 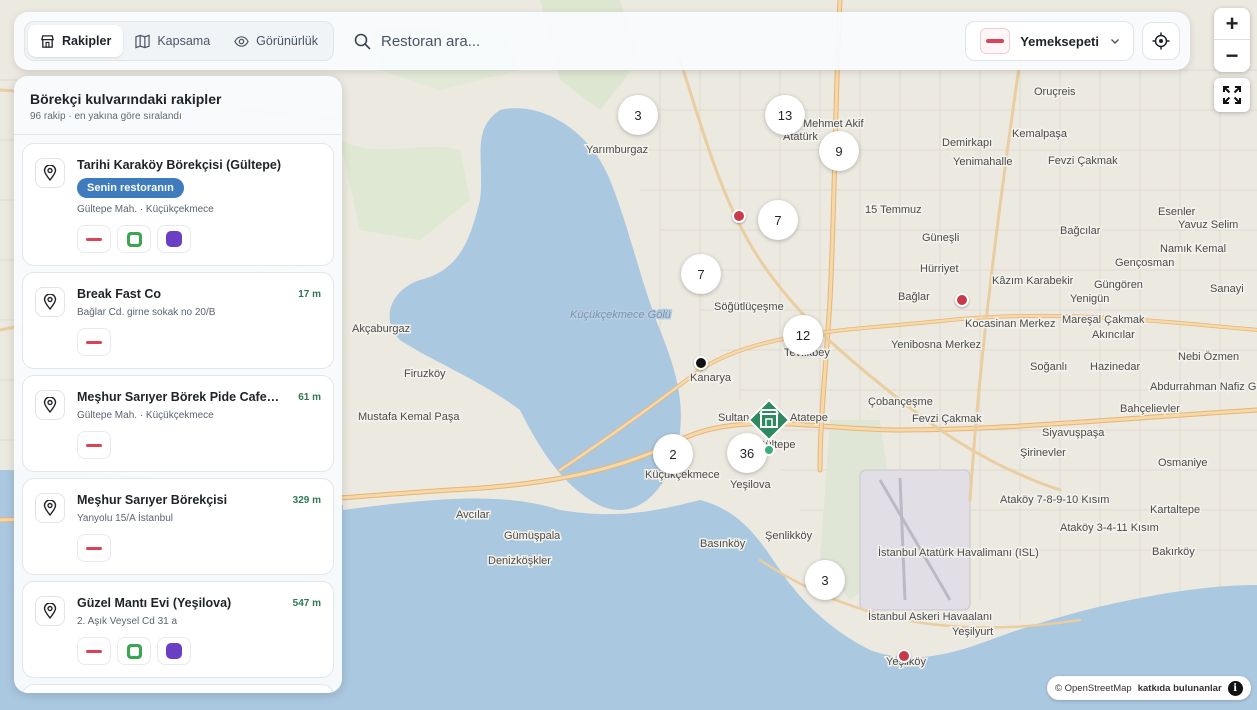 I want to click on label-yenimahalle: Yenimahalle, so click(x=983, y=162).